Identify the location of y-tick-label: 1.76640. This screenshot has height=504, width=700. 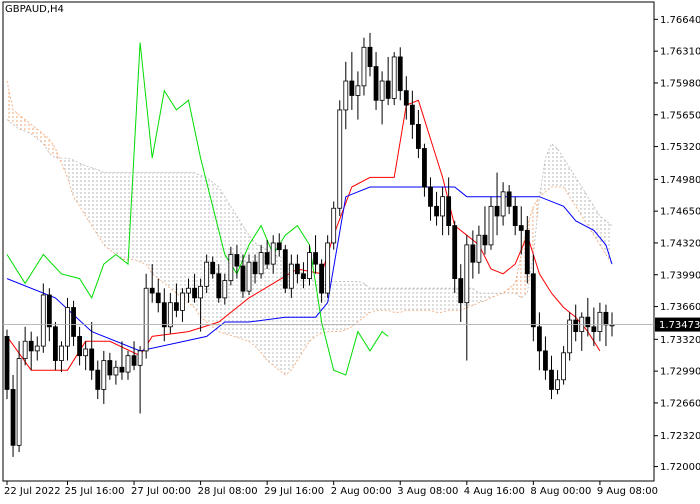
(680, 20).